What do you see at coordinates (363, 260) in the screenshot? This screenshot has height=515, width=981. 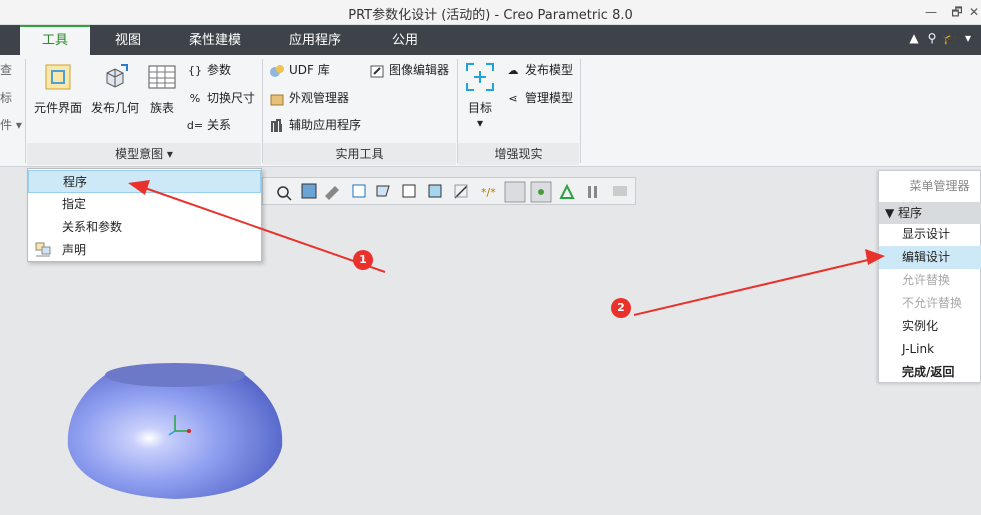 I see `annotation-badge-1: 1` at bounding box center [363, 260].